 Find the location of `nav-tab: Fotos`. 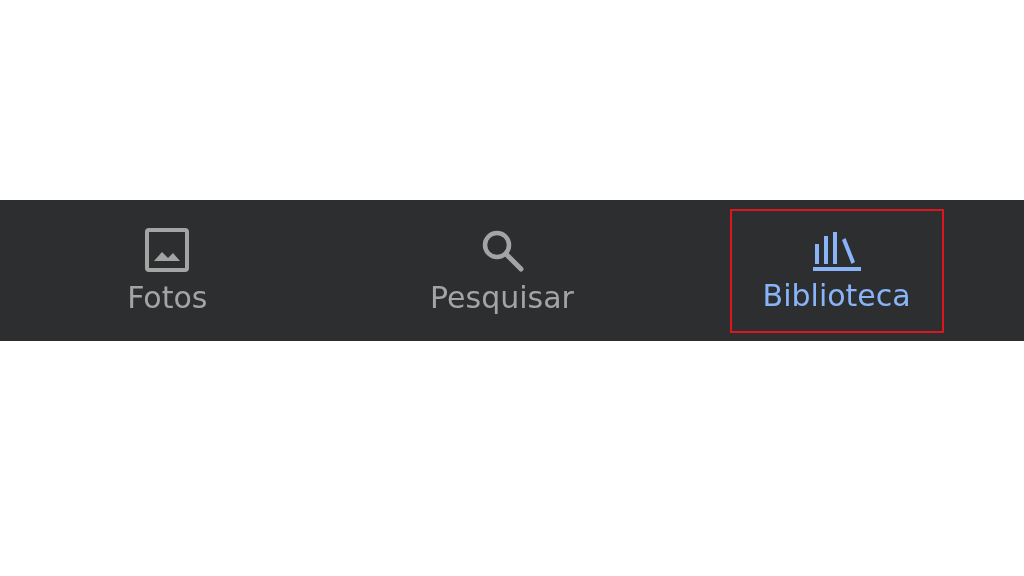

nav-tab: Fotos is located at coordinates (167, 270).